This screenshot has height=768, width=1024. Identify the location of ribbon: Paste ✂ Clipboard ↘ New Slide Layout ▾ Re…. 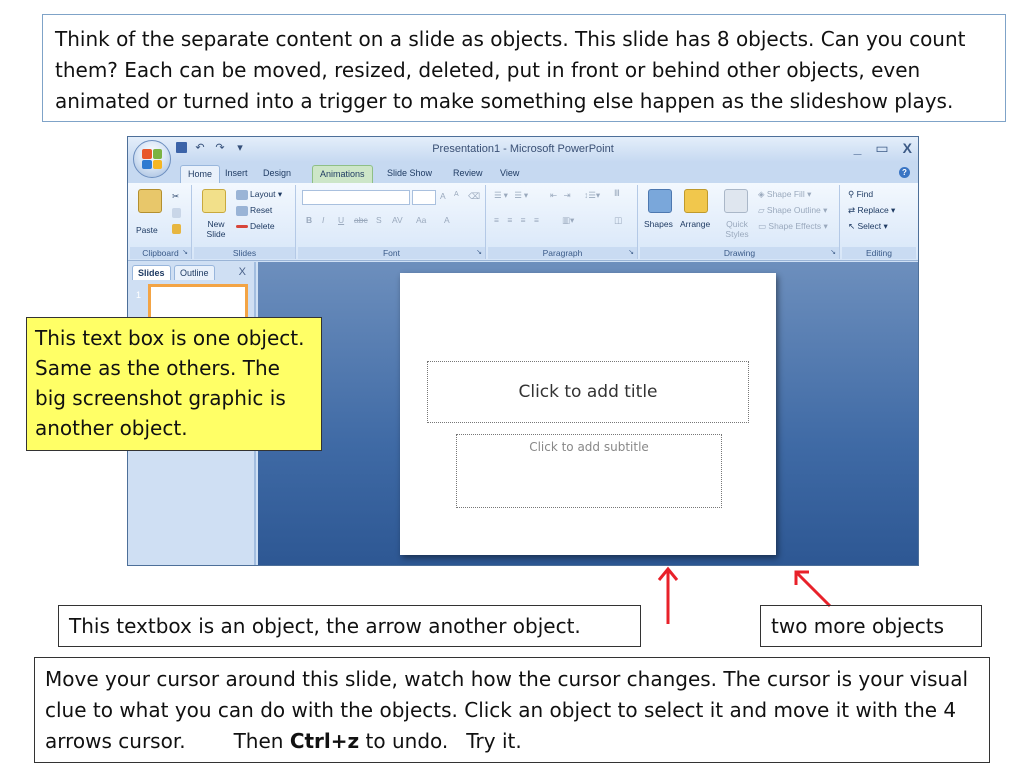
(523, 222).